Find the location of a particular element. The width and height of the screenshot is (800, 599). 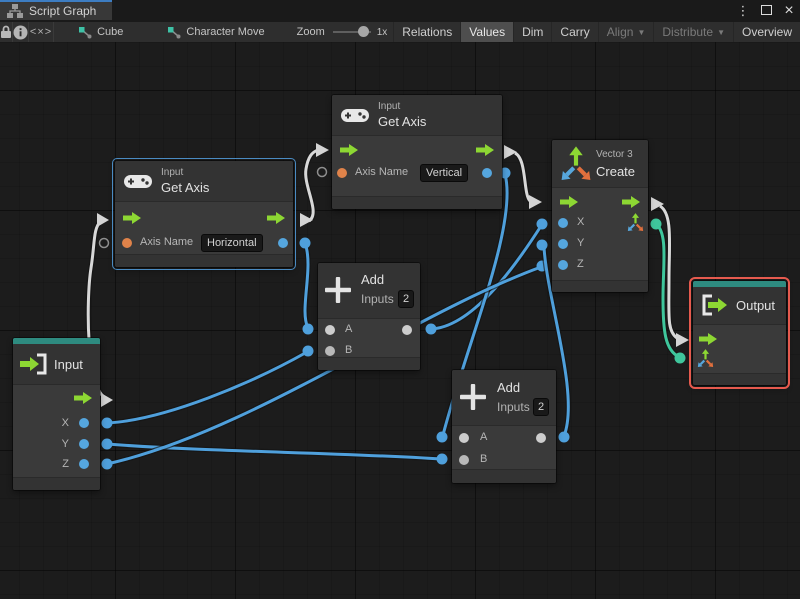

breadcrumb-label: Character Move is located at coordinates (225, 32).